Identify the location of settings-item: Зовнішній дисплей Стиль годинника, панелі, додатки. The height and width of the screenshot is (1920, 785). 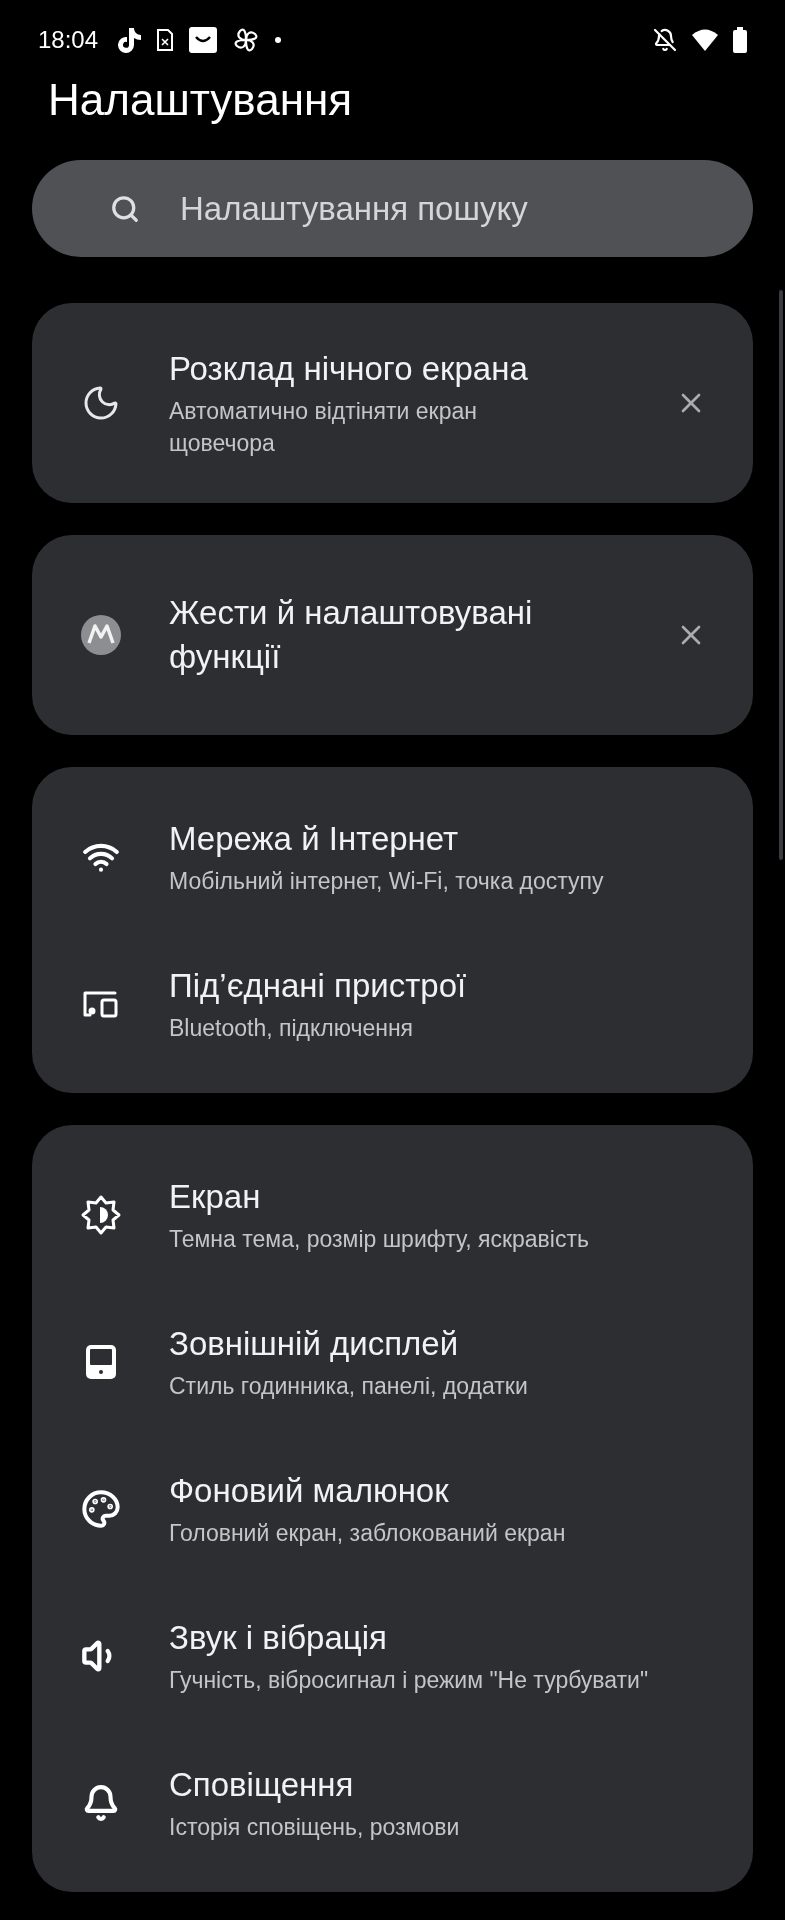
(392, 1361).